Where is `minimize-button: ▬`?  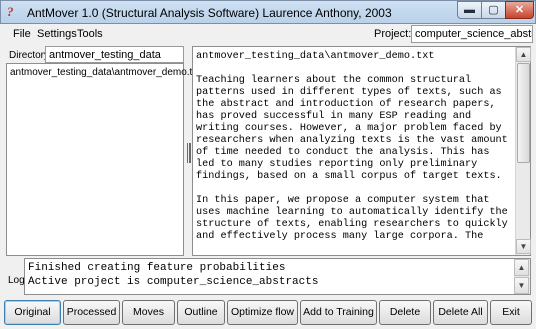 minimize-button: ▬ is located at coordinates (469, 10).